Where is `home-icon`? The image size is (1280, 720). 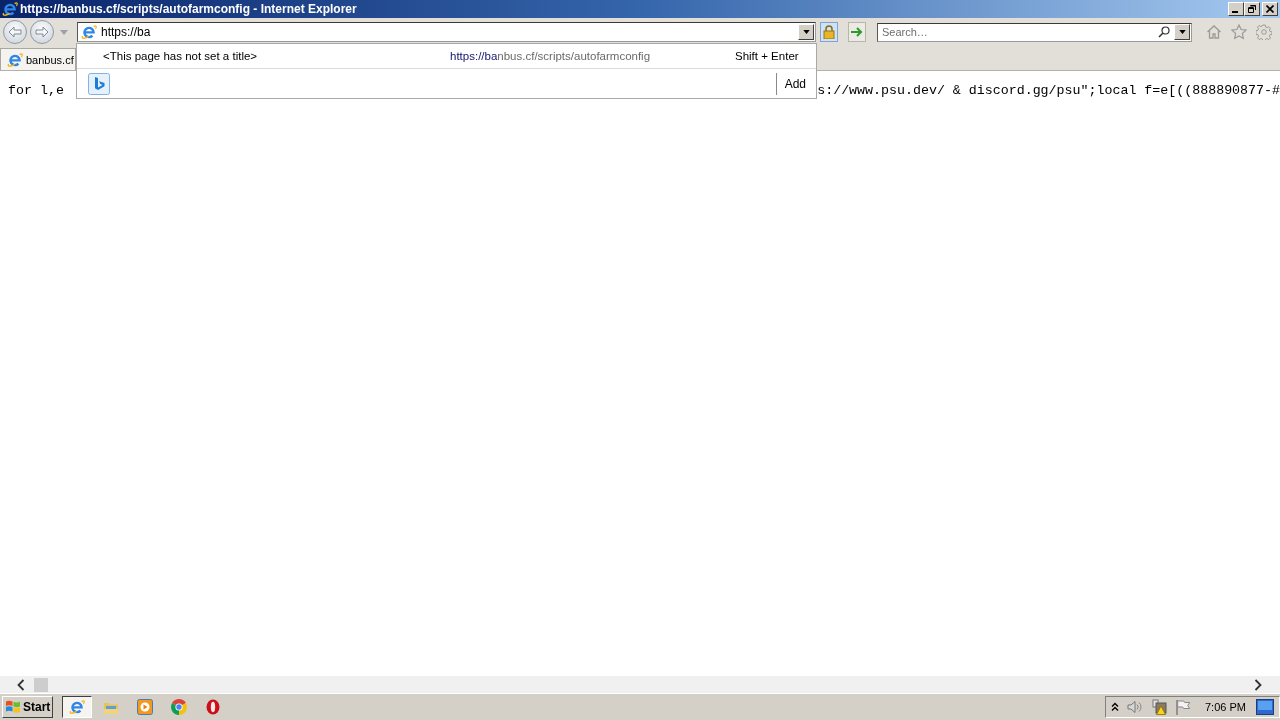
home-icon is located at coordinates (1214, 32).